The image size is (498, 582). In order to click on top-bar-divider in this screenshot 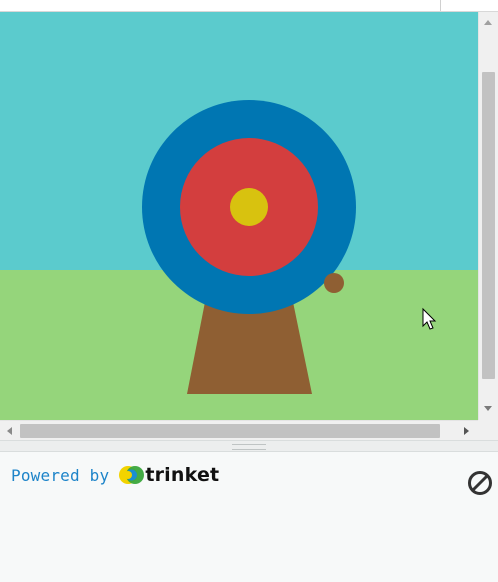, I will do `click(440, 5)`.